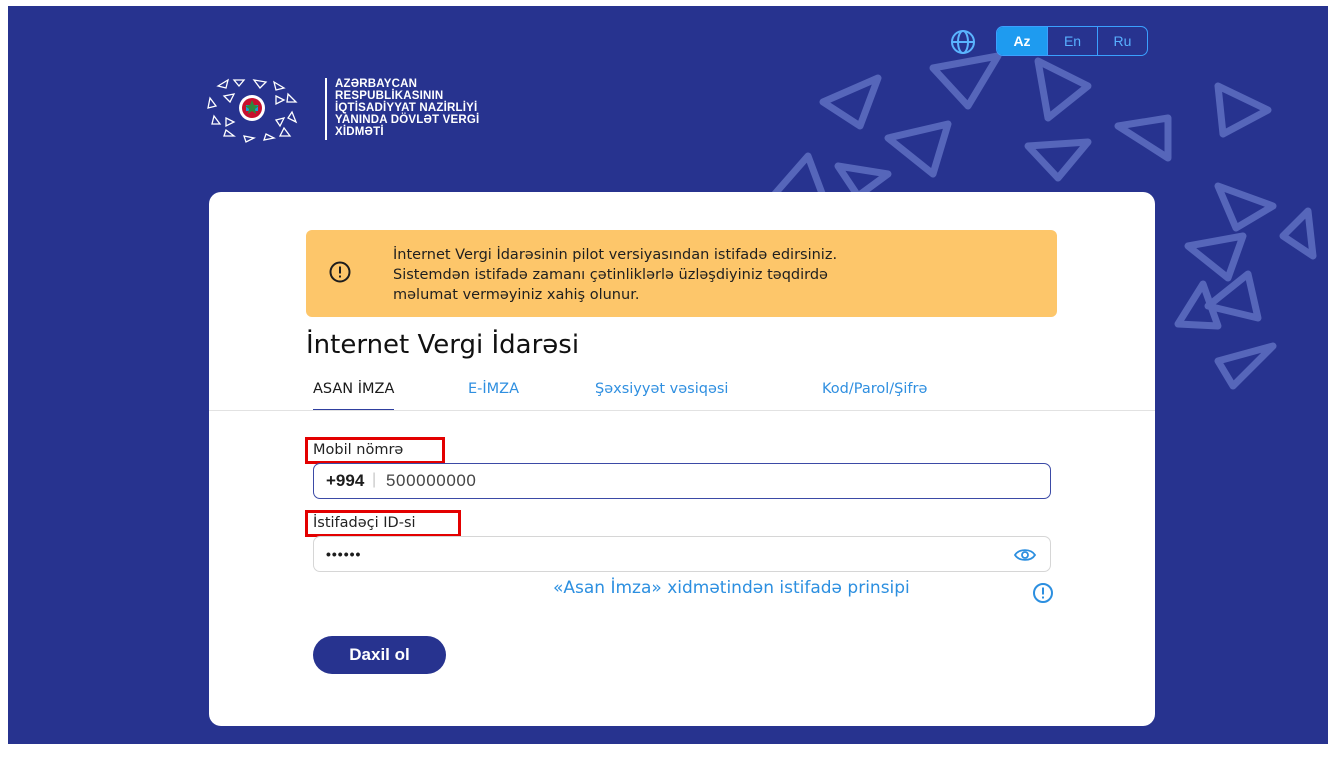  I want to click on logo-line: İQTİSADİYYAT NAZİRLİYİ, so click(406, 108).